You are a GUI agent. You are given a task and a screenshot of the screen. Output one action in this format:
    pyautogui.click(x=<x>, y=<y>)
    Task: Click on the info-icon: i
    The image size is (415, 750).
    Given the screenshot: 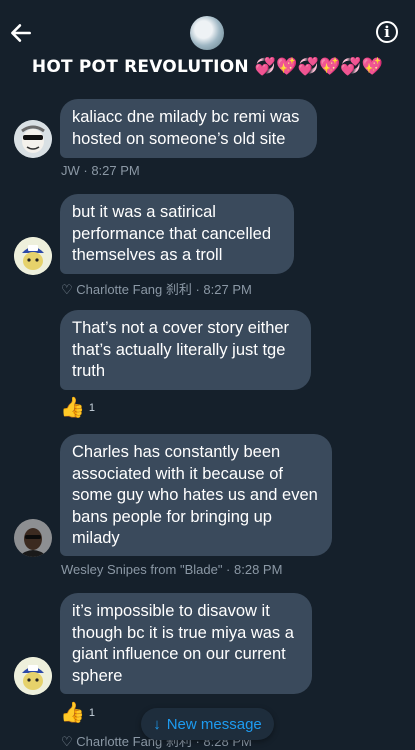 What is the action you would take?
    pyautogui.click(x=387, y=32)
    